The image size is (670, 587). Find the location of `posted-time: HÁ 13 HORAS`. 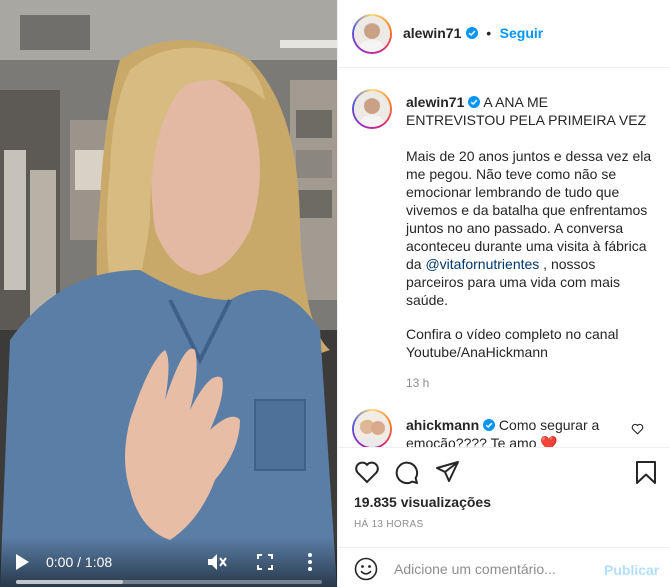

posted-time: HÁ 13 HORAS is located at coordinates (388, 524).